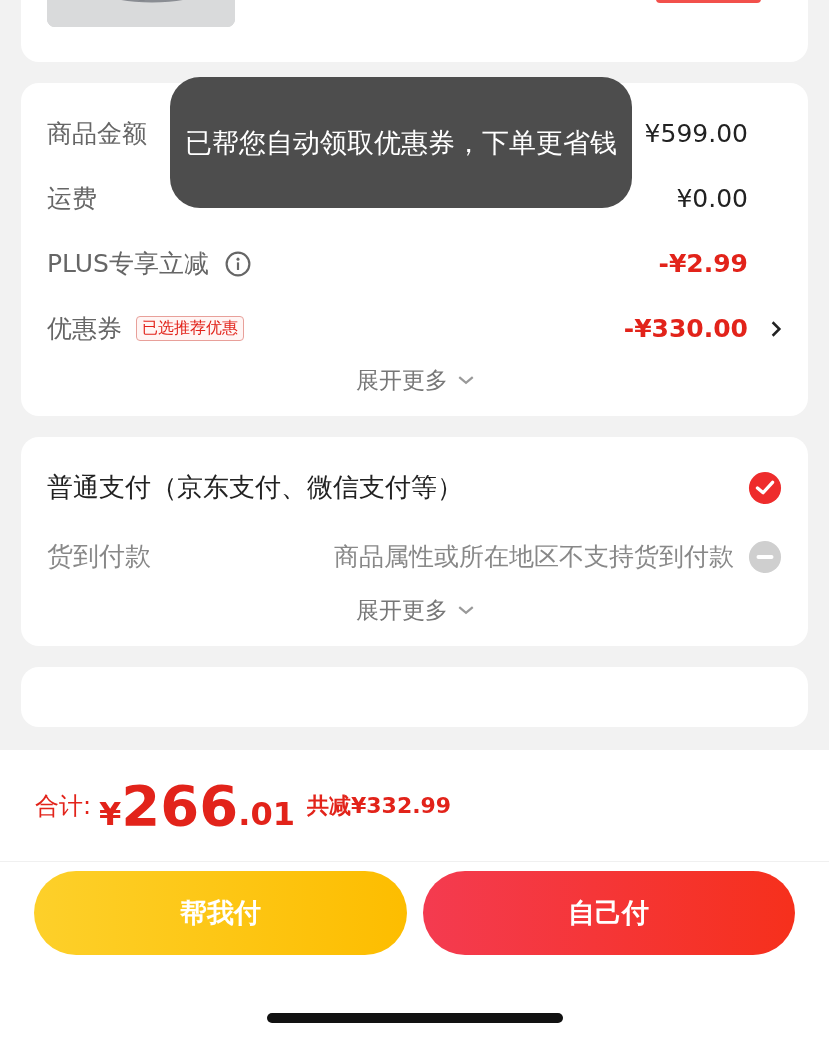 Image resolution: width=829 pixels, height=1041 pixels. I want to click on payment-note: 商品属性或所在地区不支持货到付款, so click(534, 557).